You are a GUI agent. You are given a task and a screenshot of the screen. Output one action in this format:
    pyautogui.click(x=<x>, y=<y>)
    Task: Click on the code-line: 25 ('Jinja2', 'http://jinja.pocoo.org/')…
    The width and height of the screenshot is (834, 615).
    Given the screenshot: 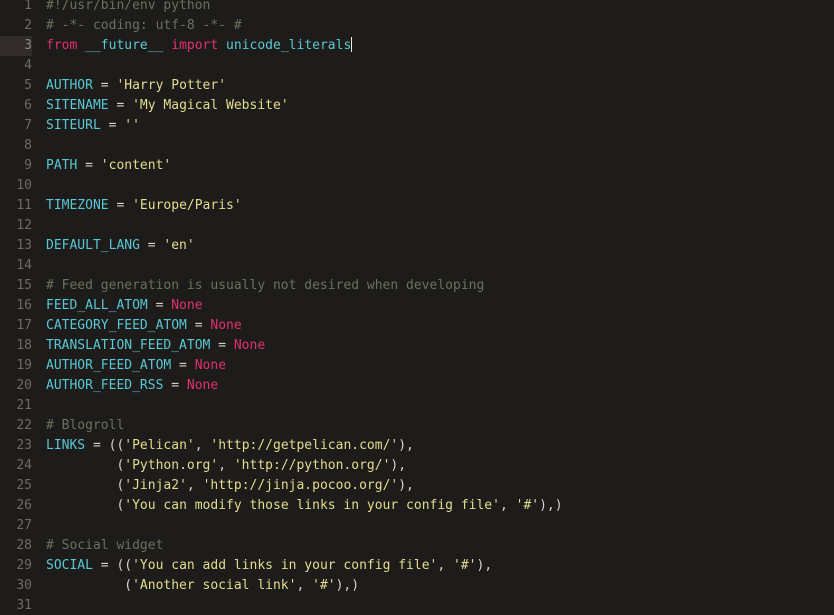 What is the action you would take?
    pyautogui.click(x=417, y=486)
    